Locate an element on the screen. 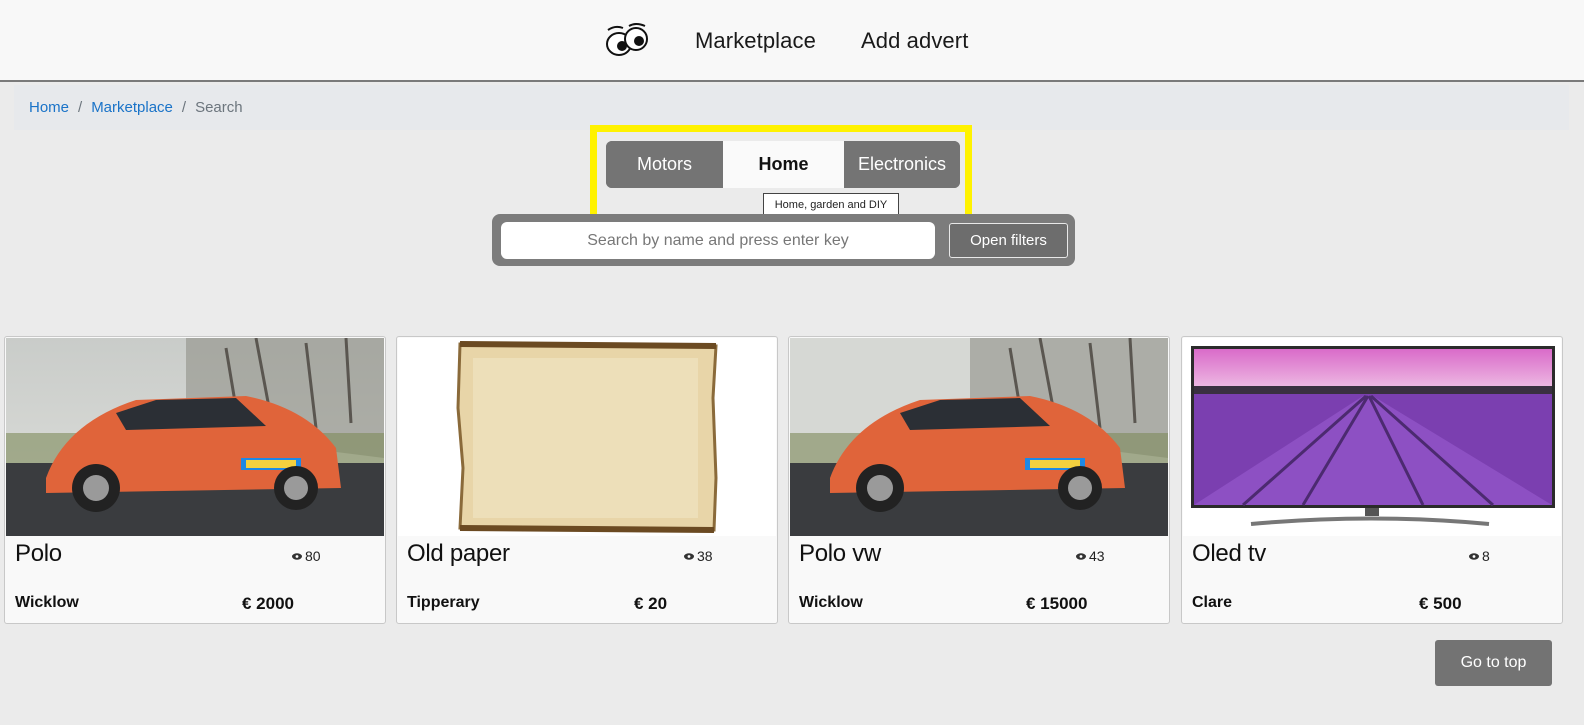 Image resolution: width=1584 pixels, height=725 pixels. listing-views: 43 is located at coordinates (1090, 556).